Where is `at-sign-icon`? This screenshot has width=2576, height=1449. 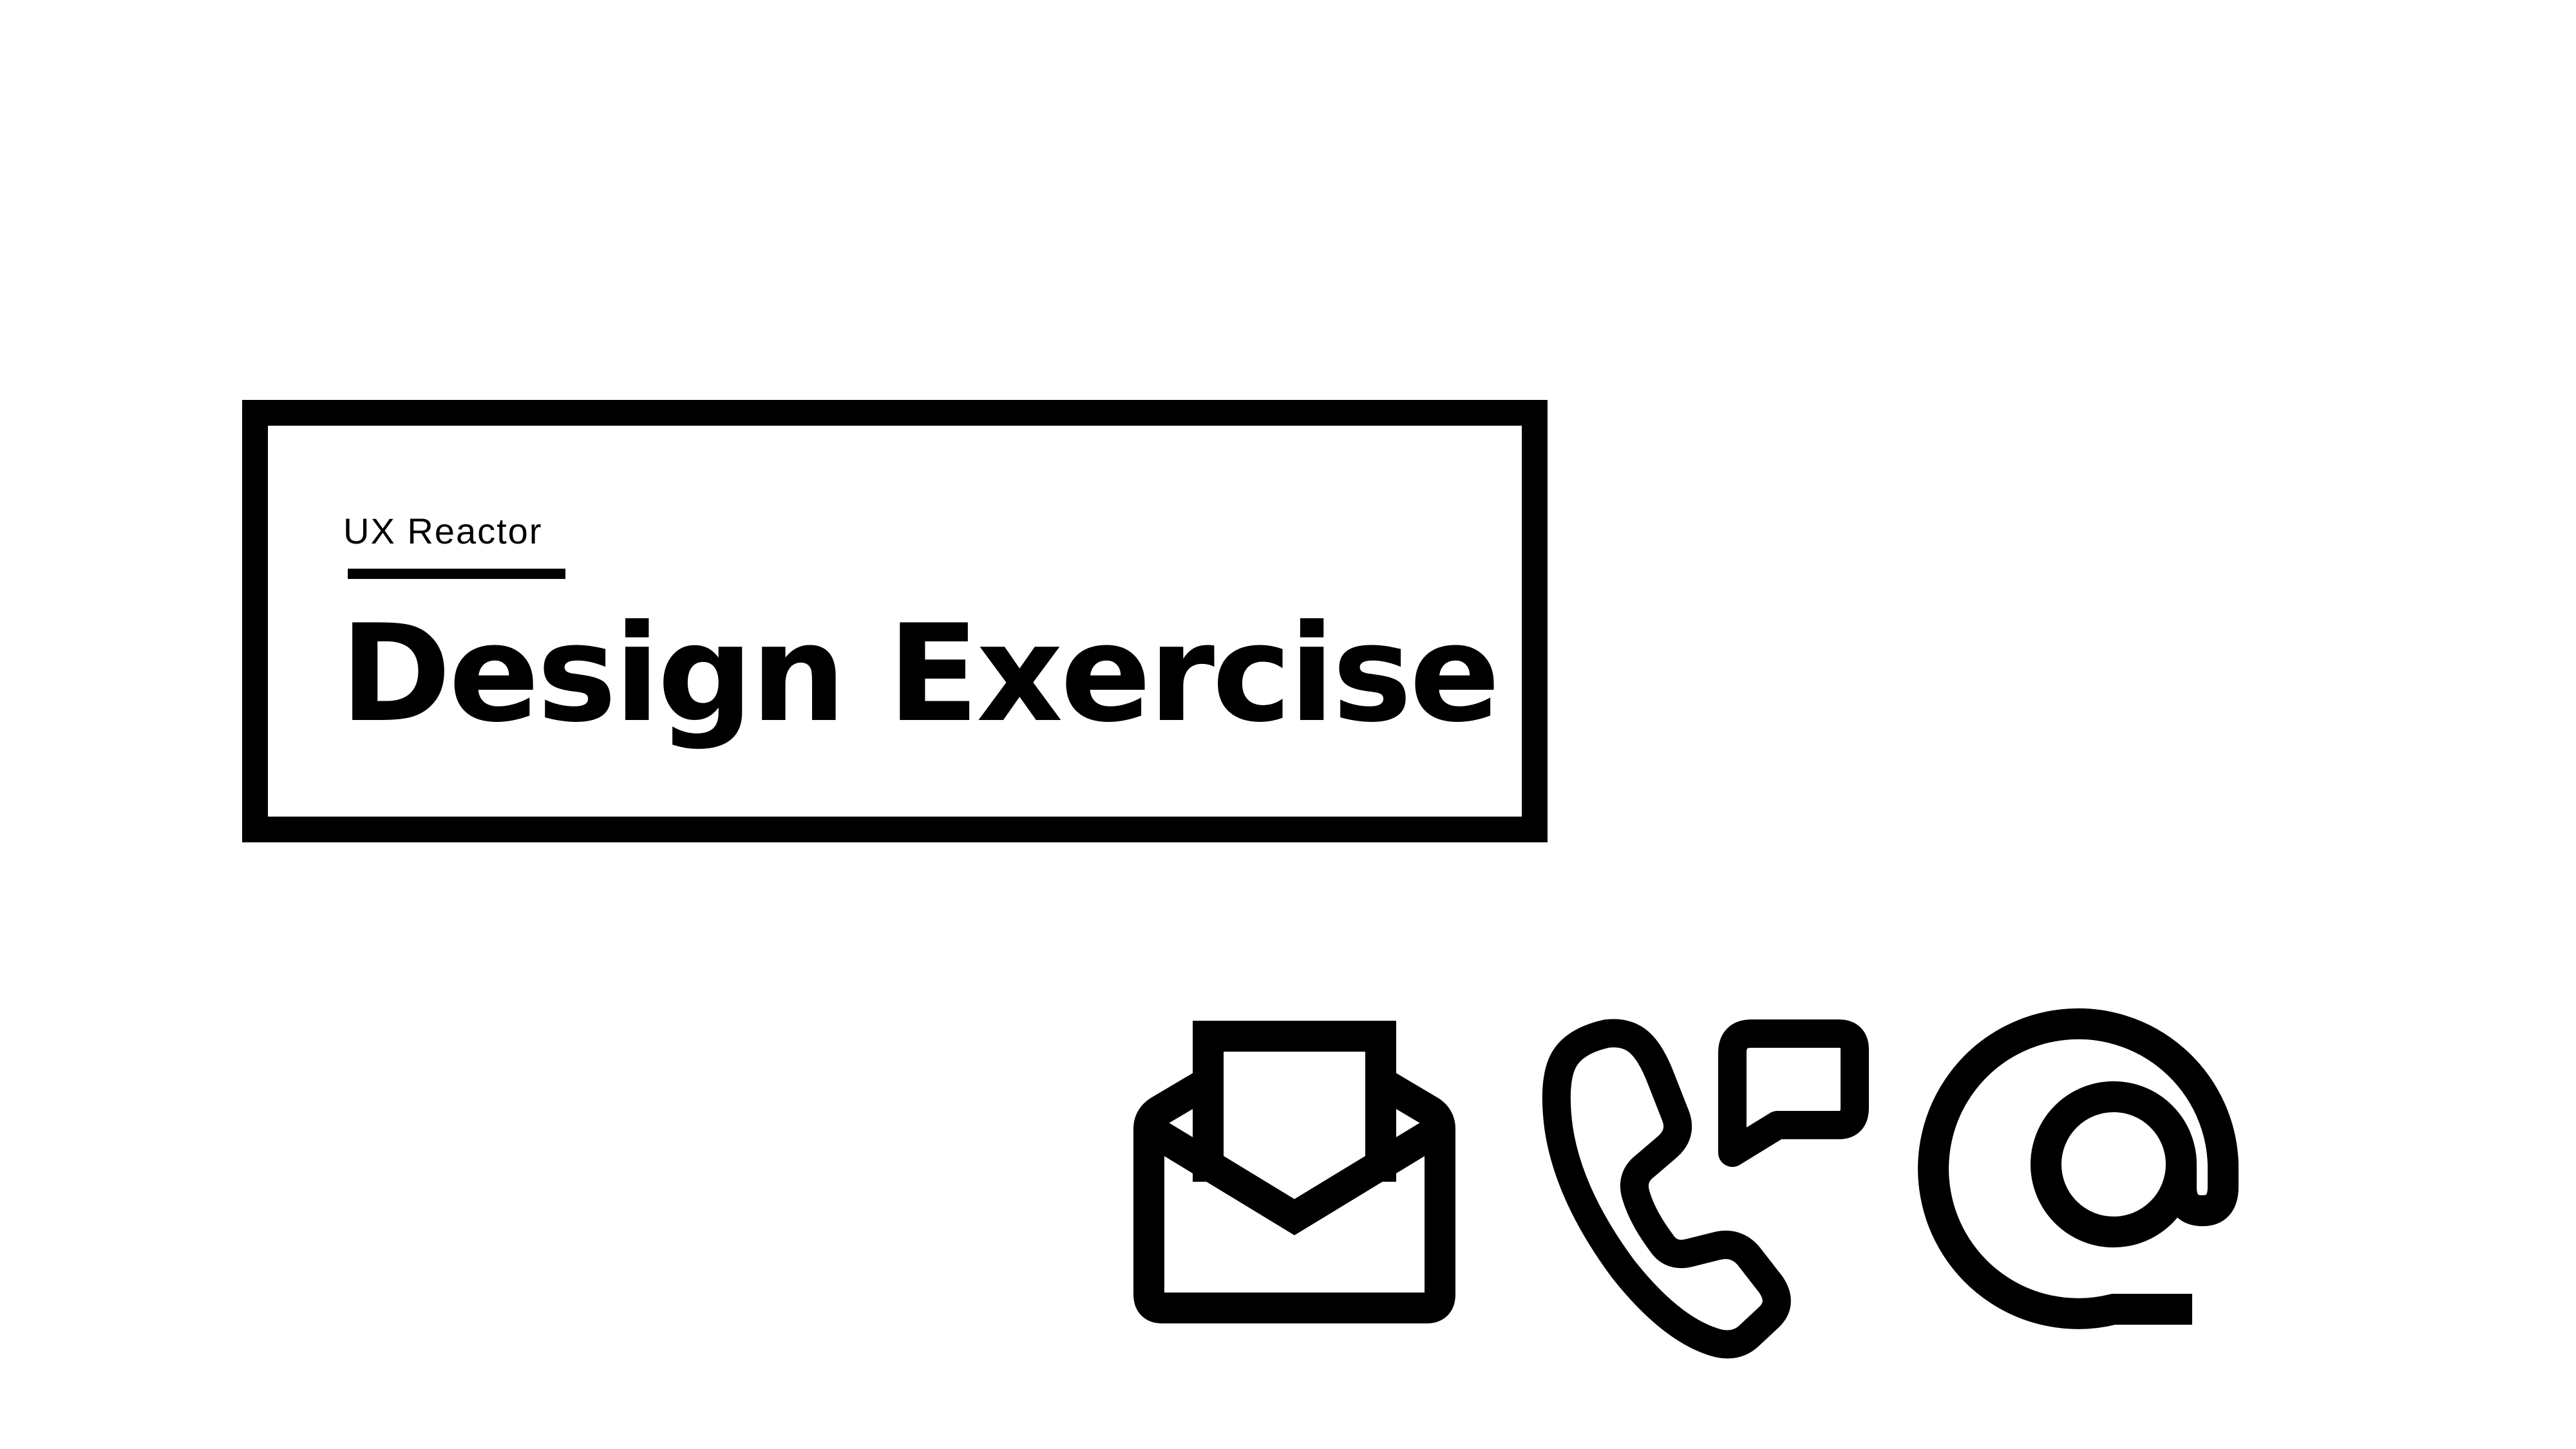 at-sign-icon is located at coordinates (2102, 1167).